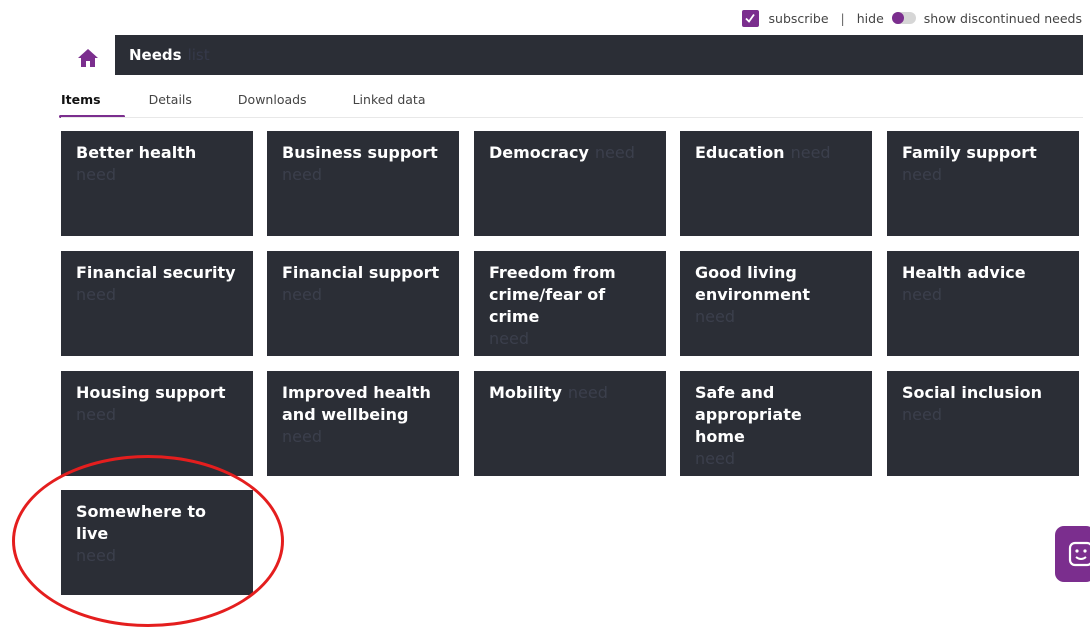 This screenshot has height=628, width=1090. What do you see at coordinates (552, 294) in the screenshot?
I see `tile-name: Freedom from crime/fear of crime` at bounding box center [552, 294].